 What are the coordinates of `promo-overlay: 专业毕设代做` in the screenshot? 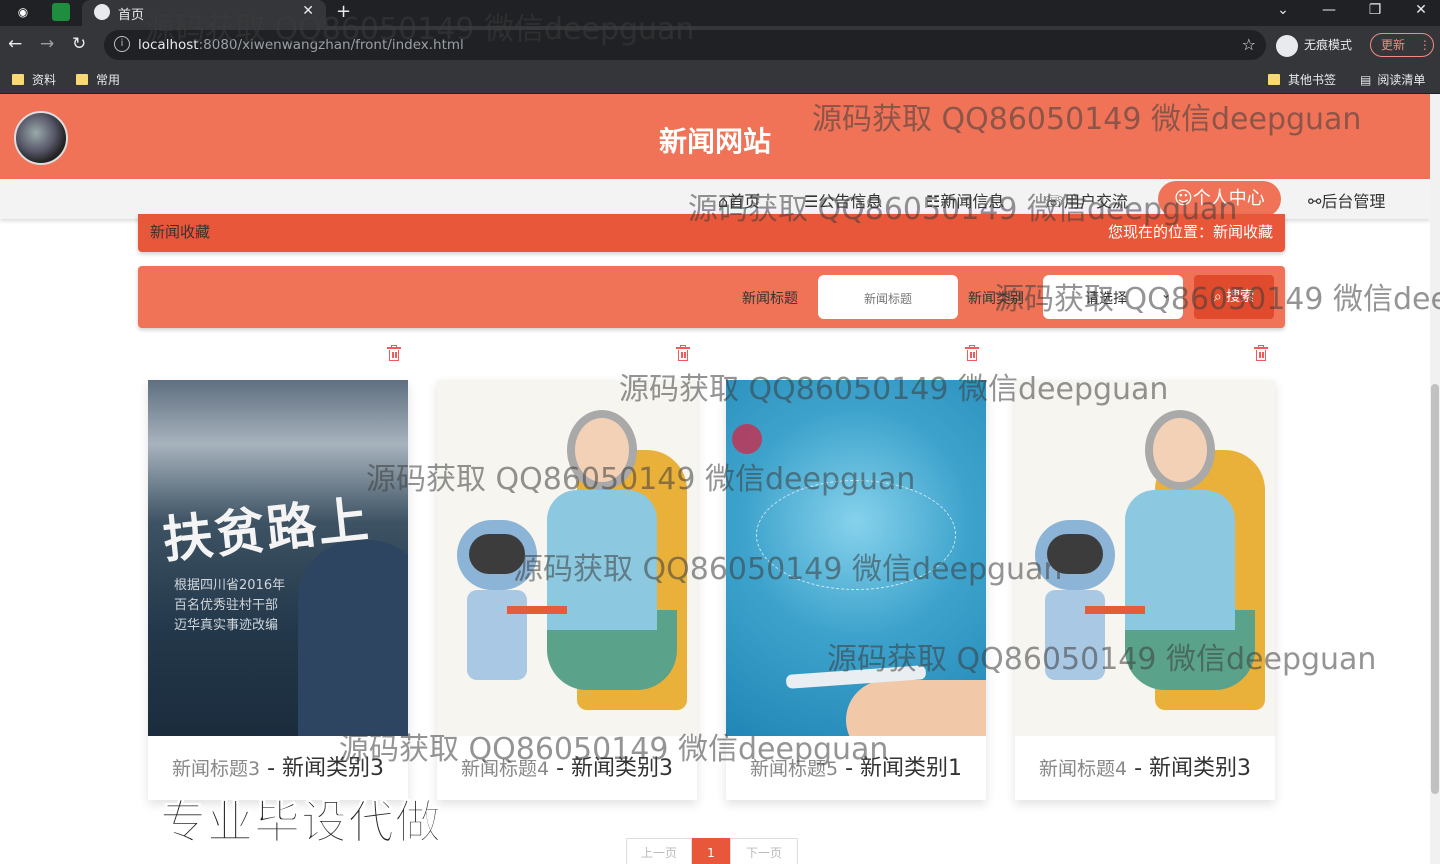 It's located at (301, 822).